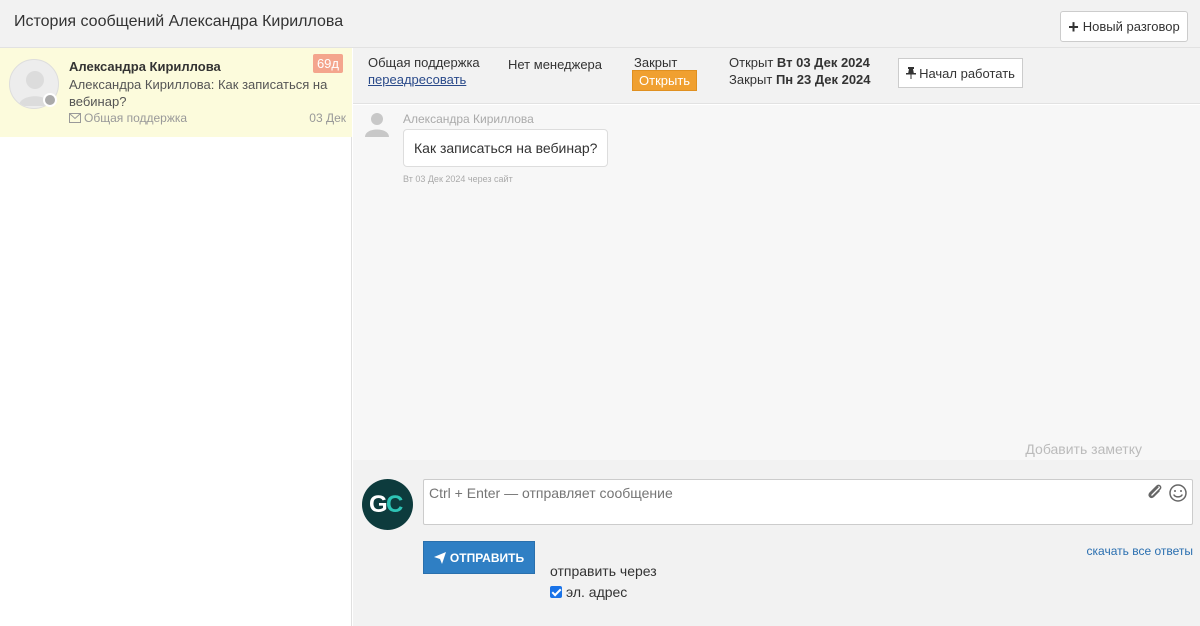  Describe the element at coordinates (439, 557) in the screenshot. I see `paper-plane-icon` at that location.